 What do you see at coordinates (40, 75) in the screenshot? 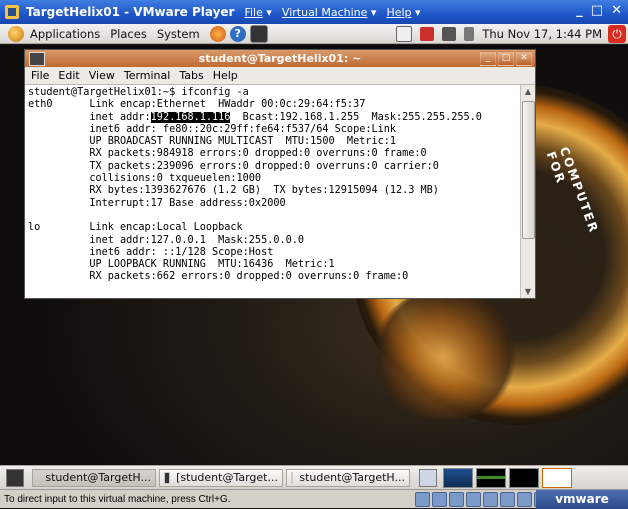
I see `terminal-menu-file: File` at bounding box center [40, 75].